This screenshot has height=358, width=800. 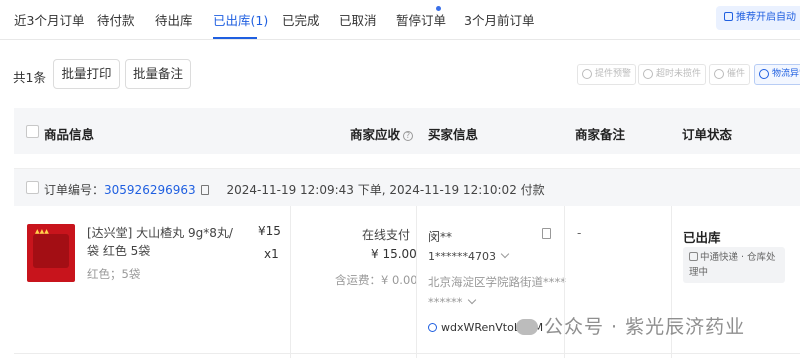 What do you see at coordinates (69, 134) in the screenshot?
I see `header-product: 商品信息` at bounding box center [69, 134].